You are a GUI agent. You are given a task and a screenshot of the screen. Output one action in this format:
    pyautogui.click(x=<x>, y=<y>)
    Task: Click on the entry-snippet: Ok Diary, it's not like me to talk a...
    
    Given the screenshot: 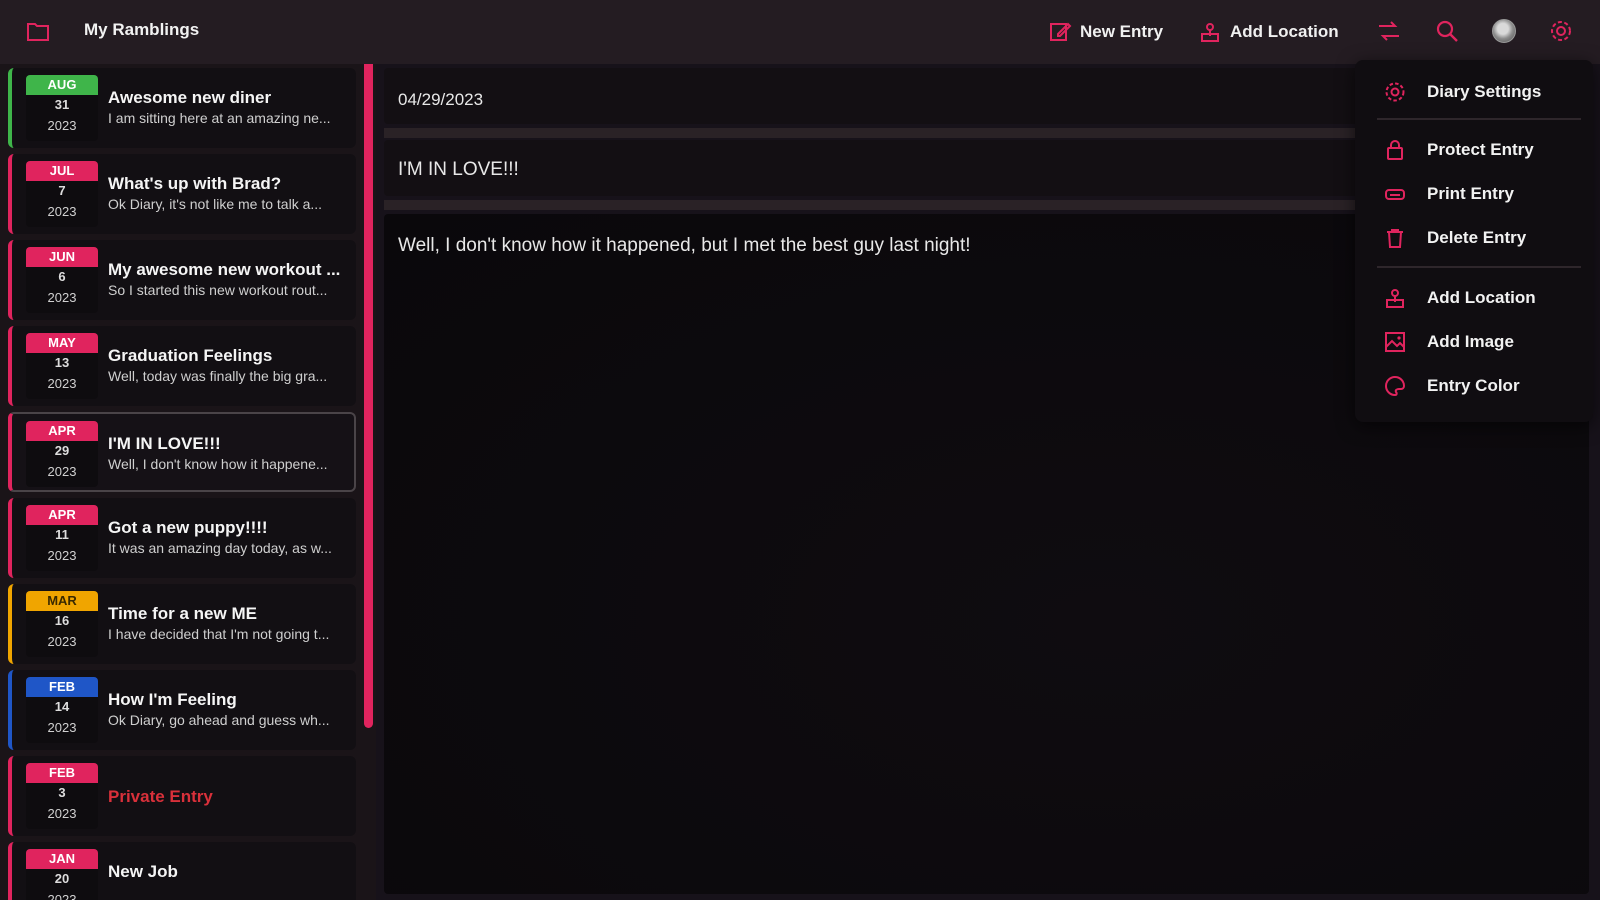 What is the action you would take?
    pyautogui.click(x=215, y=204)
    